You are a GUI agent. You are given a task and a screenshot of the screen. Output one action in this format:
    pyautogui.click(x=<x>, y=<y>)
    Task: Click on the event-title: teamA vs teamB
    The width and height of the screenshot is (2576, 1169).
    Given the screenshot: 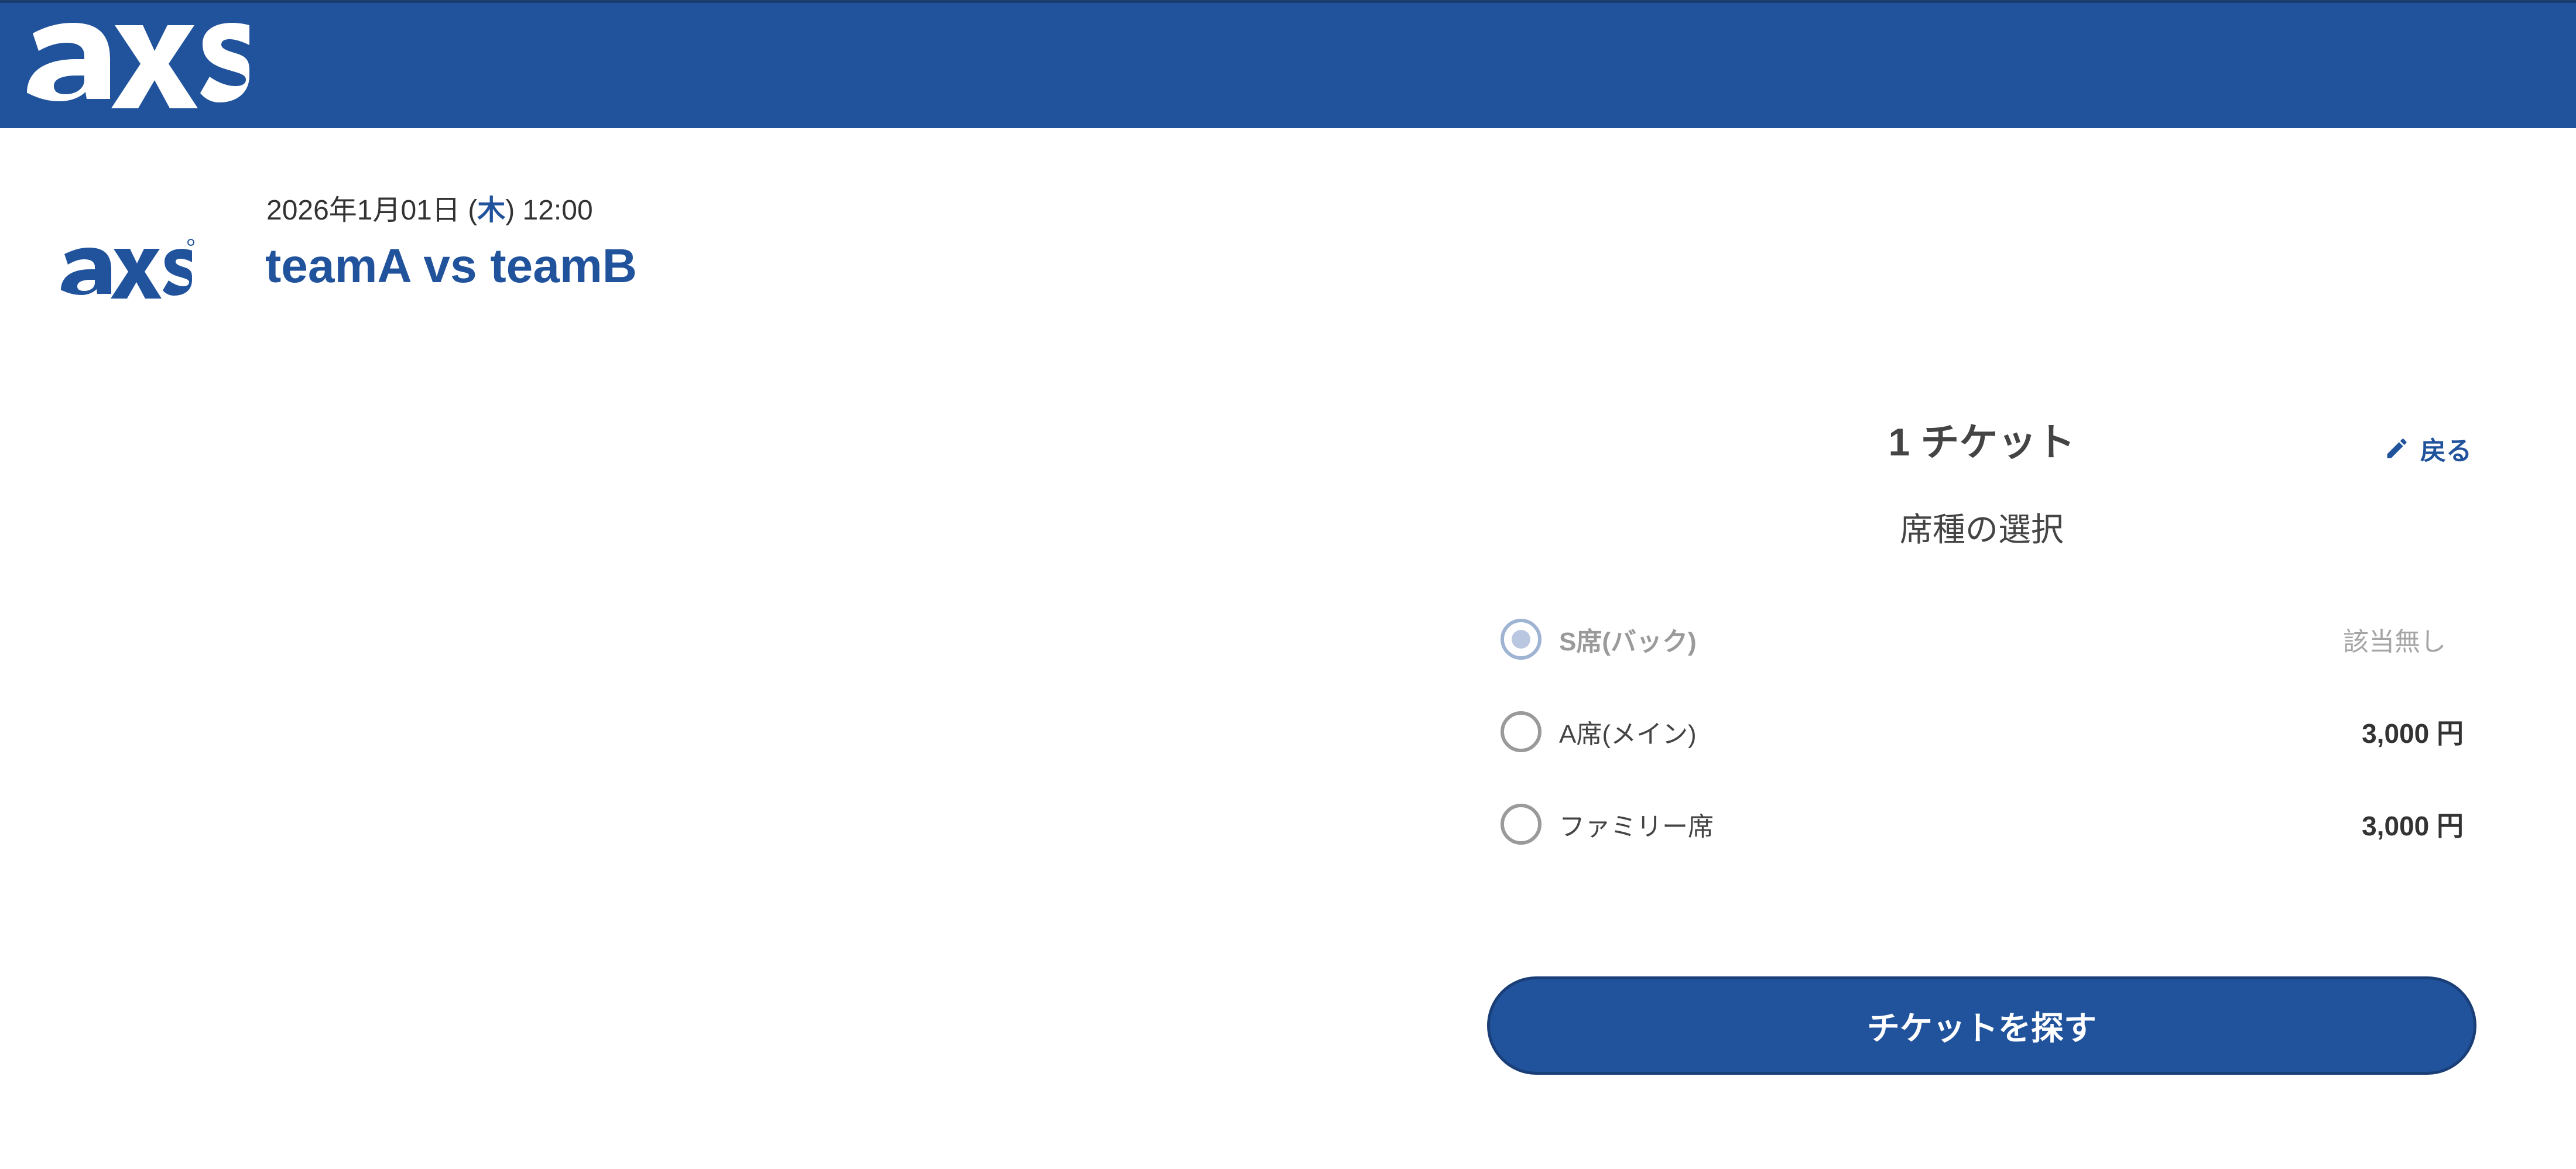 What is the action you would take?
    pyautogui.click(x=451, y=266)
    